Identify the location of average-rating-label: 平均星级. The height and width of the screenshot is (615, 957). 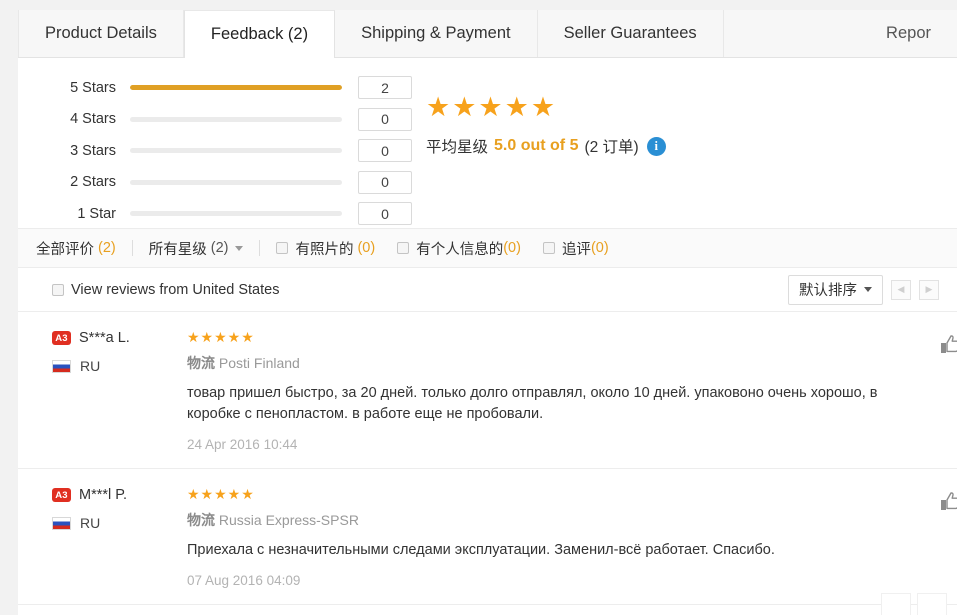
(457, 147).